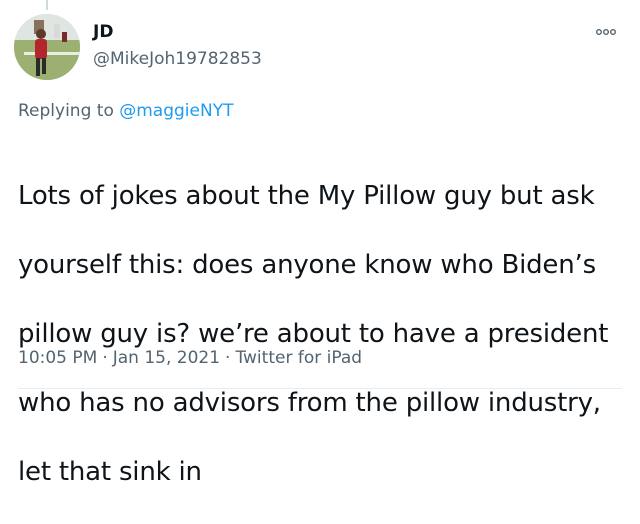  Describe the element at coordinates (66, 111) in the screenshot. I see `replying-to-label: Replying to` at that location.